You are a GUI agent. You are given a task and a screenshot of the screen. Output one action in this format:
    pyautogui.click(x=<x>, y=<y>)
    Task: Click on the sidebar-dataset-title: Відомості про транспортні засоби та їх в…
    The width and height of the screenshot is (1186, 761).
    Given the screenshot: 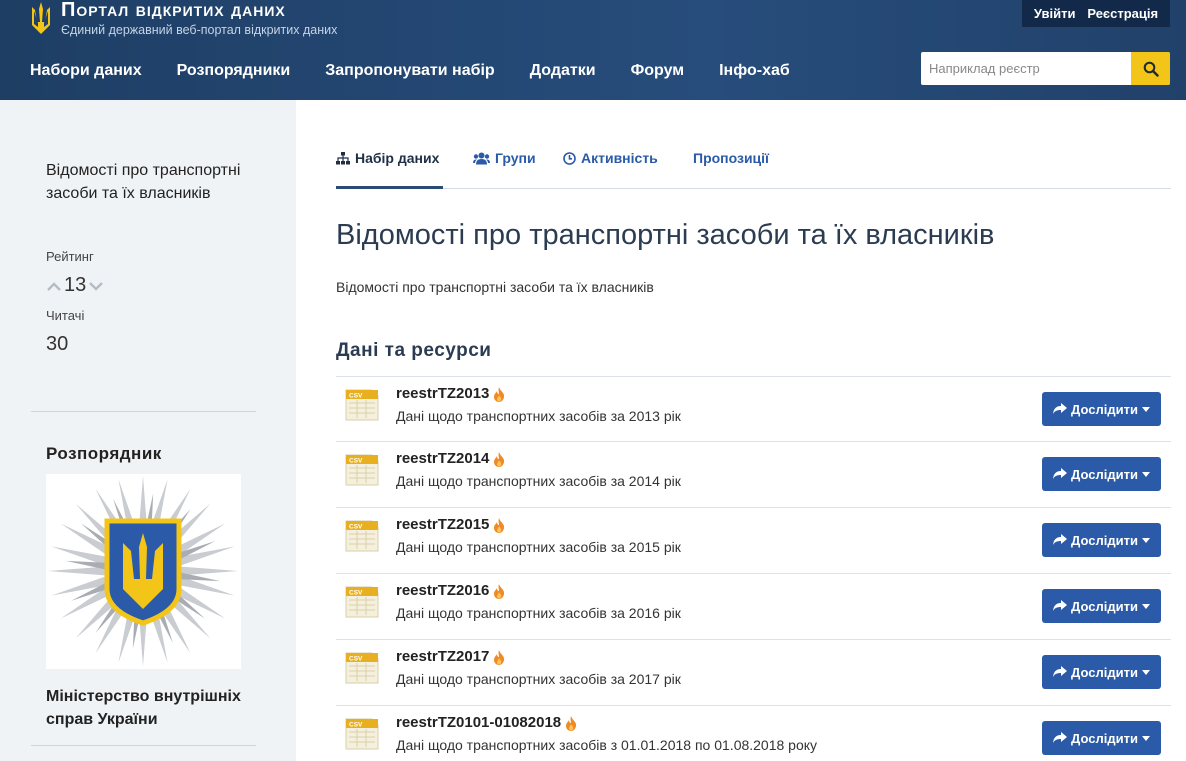 What is the action you would take?
    pyautogui.click(x=143, y=182)
    